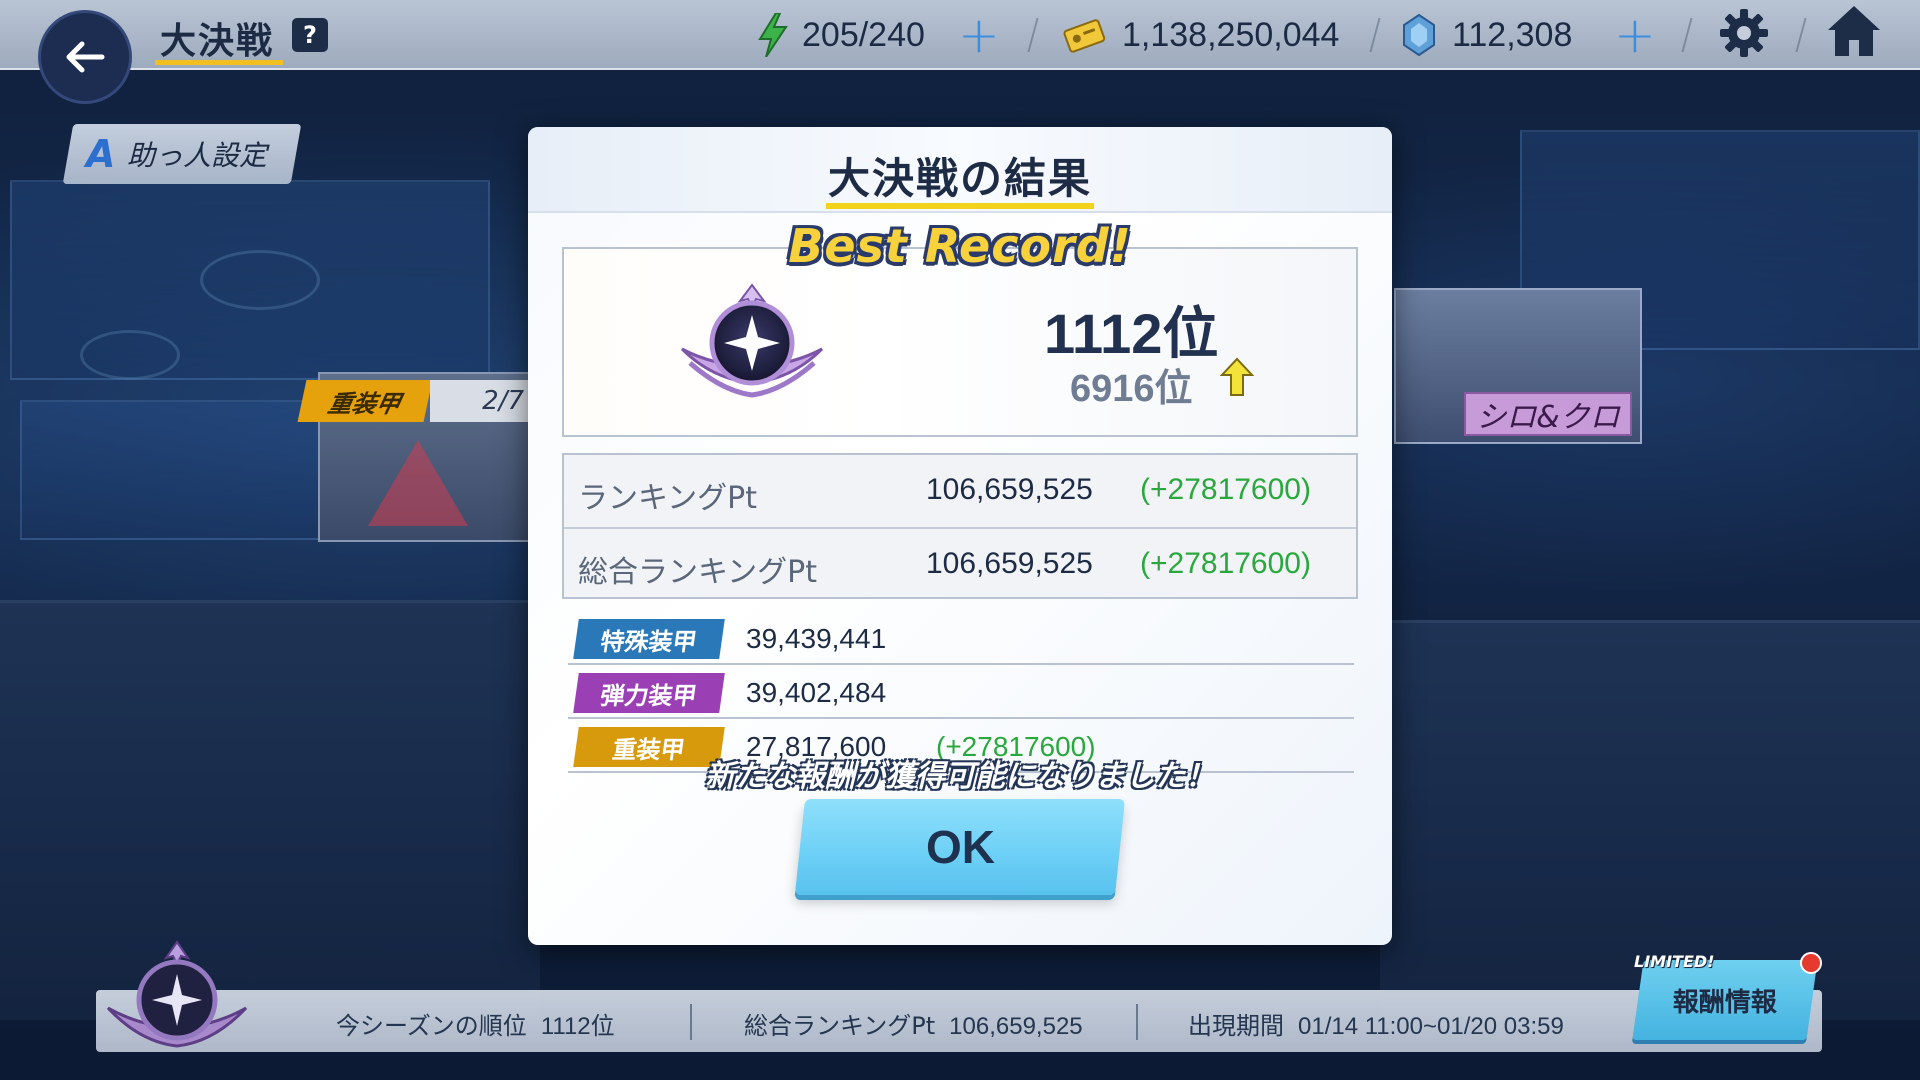 This screenshot has width=1920, height=1080. I want to click on ok-button-label: OK, so click(960, 847).